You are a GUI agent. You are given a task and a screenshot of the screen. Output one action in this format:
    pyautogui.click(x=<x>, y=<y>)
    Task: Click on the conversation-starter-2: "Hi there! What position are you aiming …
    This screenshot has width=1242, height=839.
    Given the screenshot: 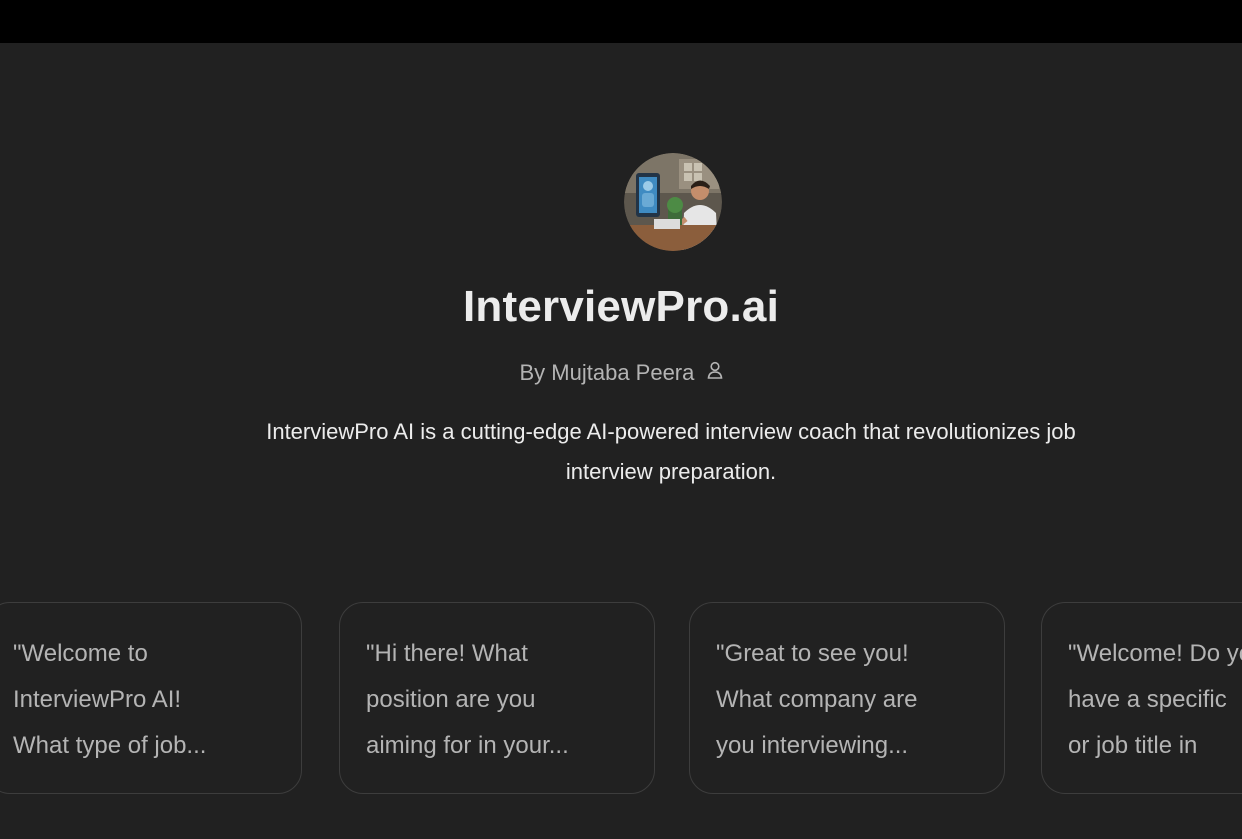 What is the action you would take?
    pyautogui.click(x=497, y=698)
    